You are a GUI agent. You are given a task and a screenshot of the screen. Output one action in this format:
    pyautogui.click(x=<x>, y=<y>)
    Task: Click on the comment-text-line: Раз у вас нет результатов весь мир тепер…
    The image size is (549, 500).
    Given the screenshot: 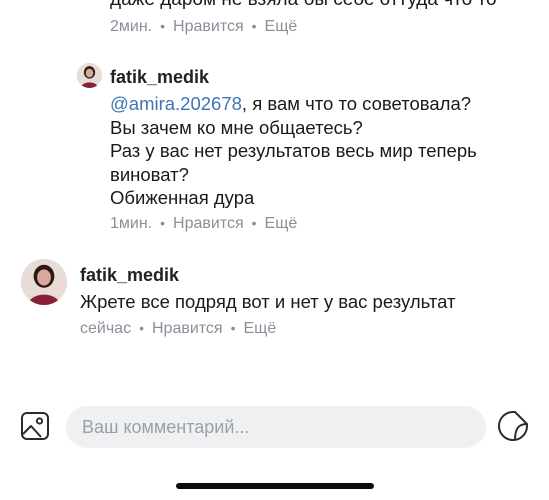 What is the action you would take?
    pyautogui.click(x=293, y=150)
    